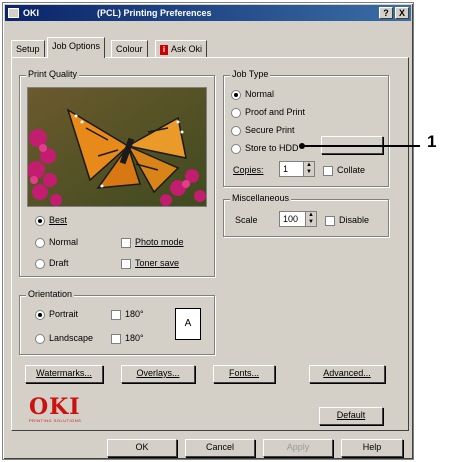  I want to click on quality-best-radio: Best, so click(51, 220).